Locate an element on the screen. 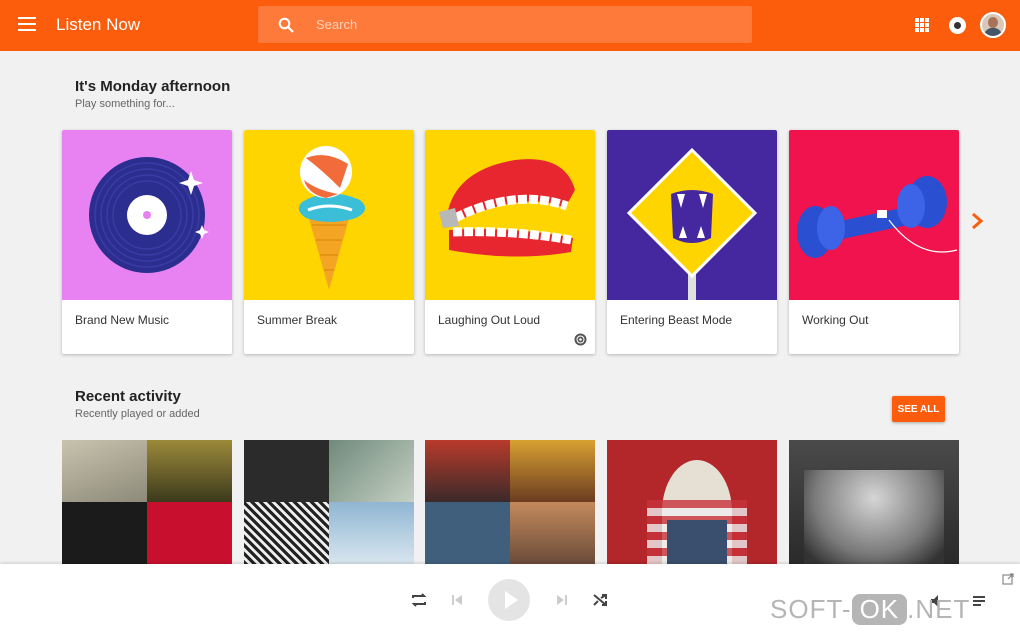 This screenshot has width=1020, height=638. situation-card-brand-new-music: Brand New Music is located at coordinates (147, 242).